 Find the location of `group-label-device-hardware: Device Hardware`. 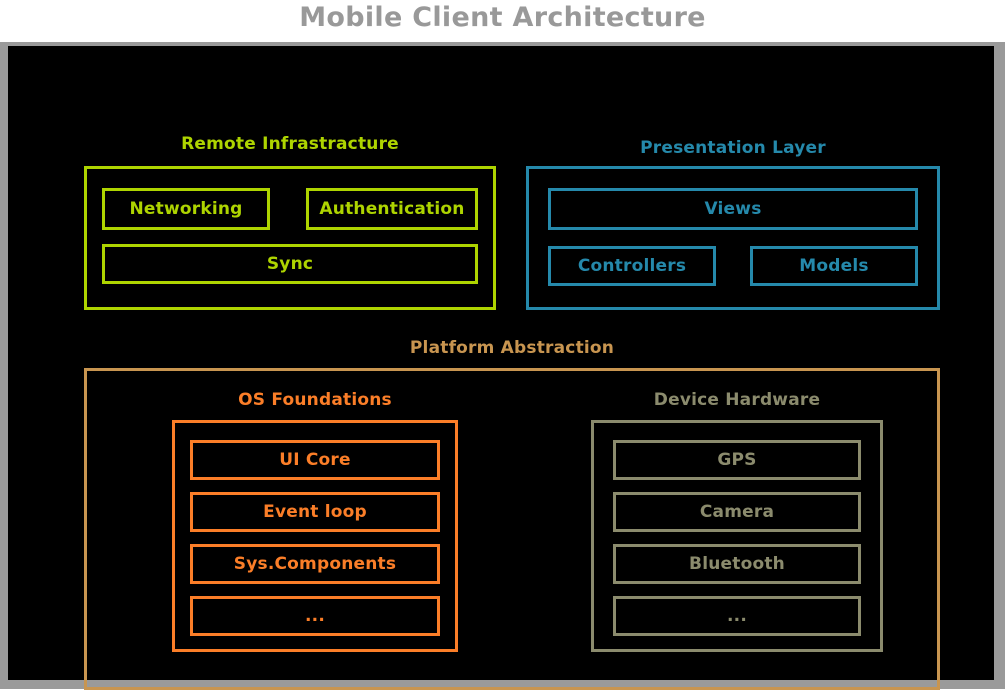

group-label-device-hardware: Device Hardware is located at coordinates (737, 400).